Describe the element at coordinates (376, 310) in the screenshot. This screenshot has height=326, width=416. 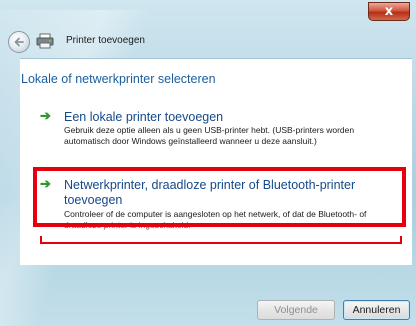
I see `cancel-button: Annuleren` at that location.